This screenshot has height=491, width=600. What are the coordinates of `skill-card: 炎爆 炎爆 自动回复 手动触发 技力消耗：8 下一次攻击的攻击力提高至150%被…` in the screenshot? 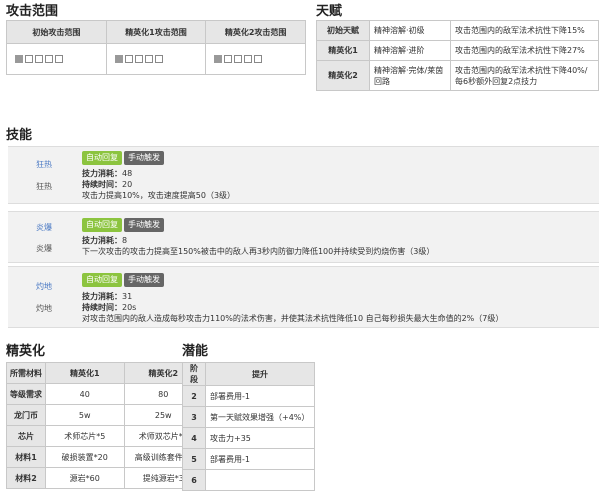 It's located at (303, 237).